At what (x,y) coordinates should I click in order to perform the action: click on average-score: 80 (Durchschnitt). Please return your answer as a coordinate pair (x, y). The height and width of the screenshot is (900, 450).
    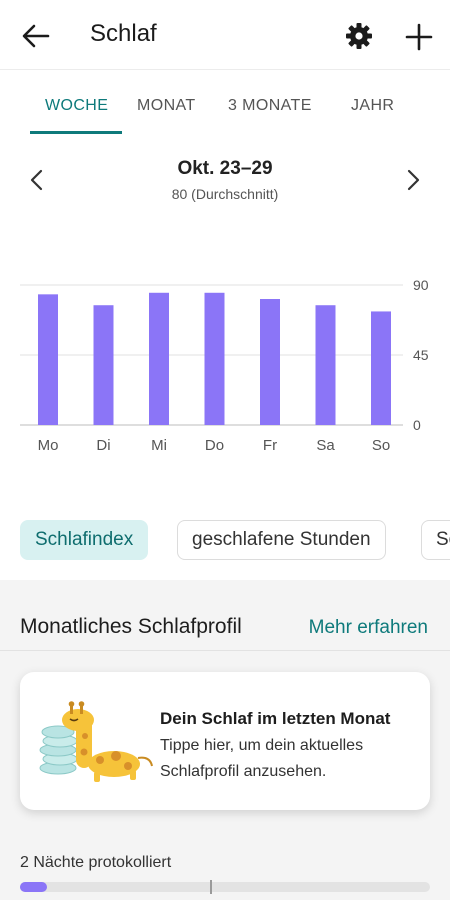
    Looking at the image, I should click on (225, 194).